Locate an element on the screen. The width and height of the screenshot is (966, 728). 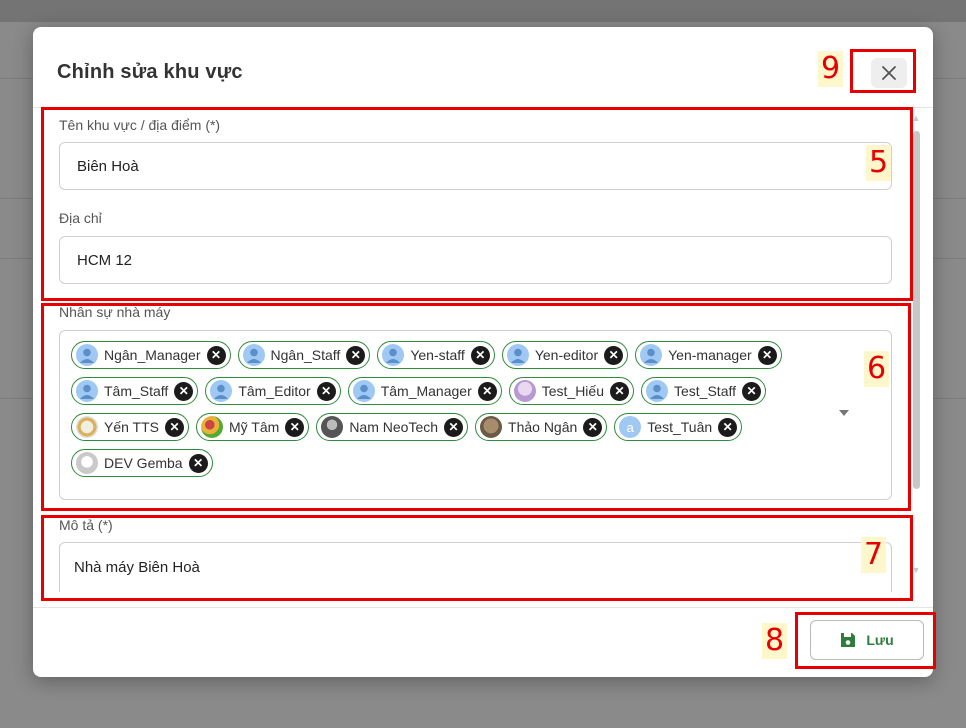
staff-chip: Tâm_Editor ✕ is located at coordinates (273, 391).